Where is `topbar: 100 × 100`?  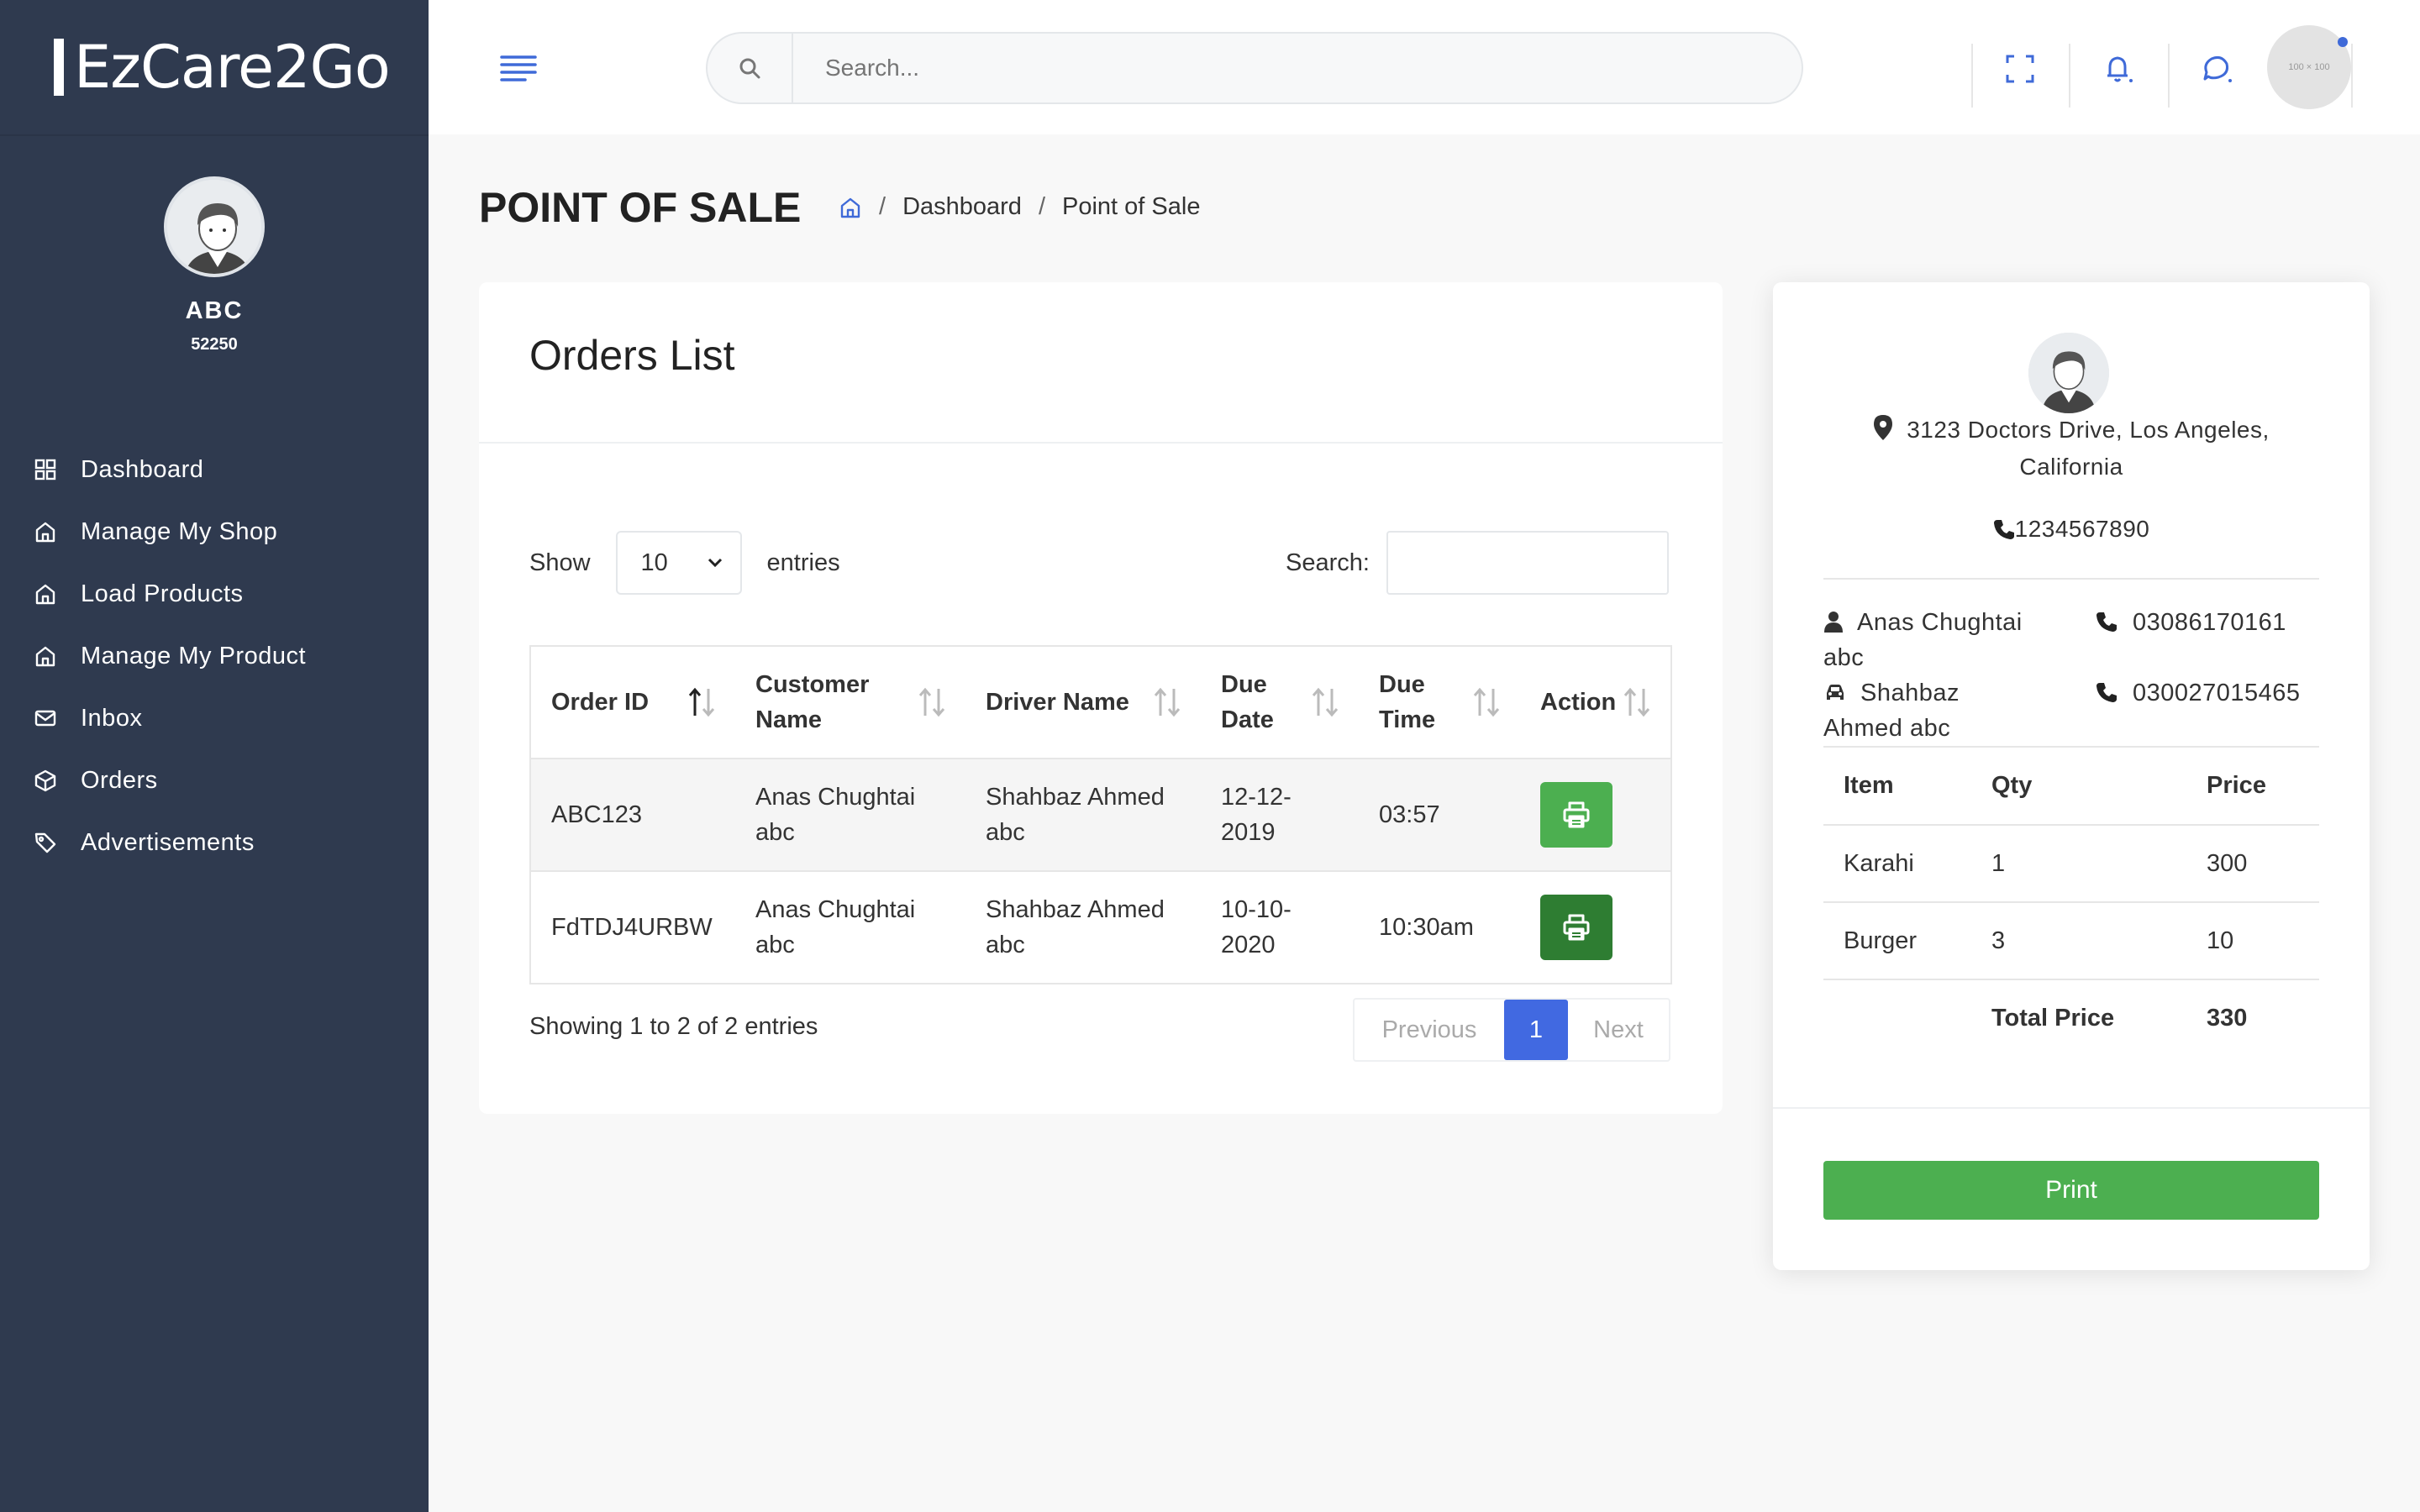
topbar: 100 × 100 is located at coordinates (1424, 67).